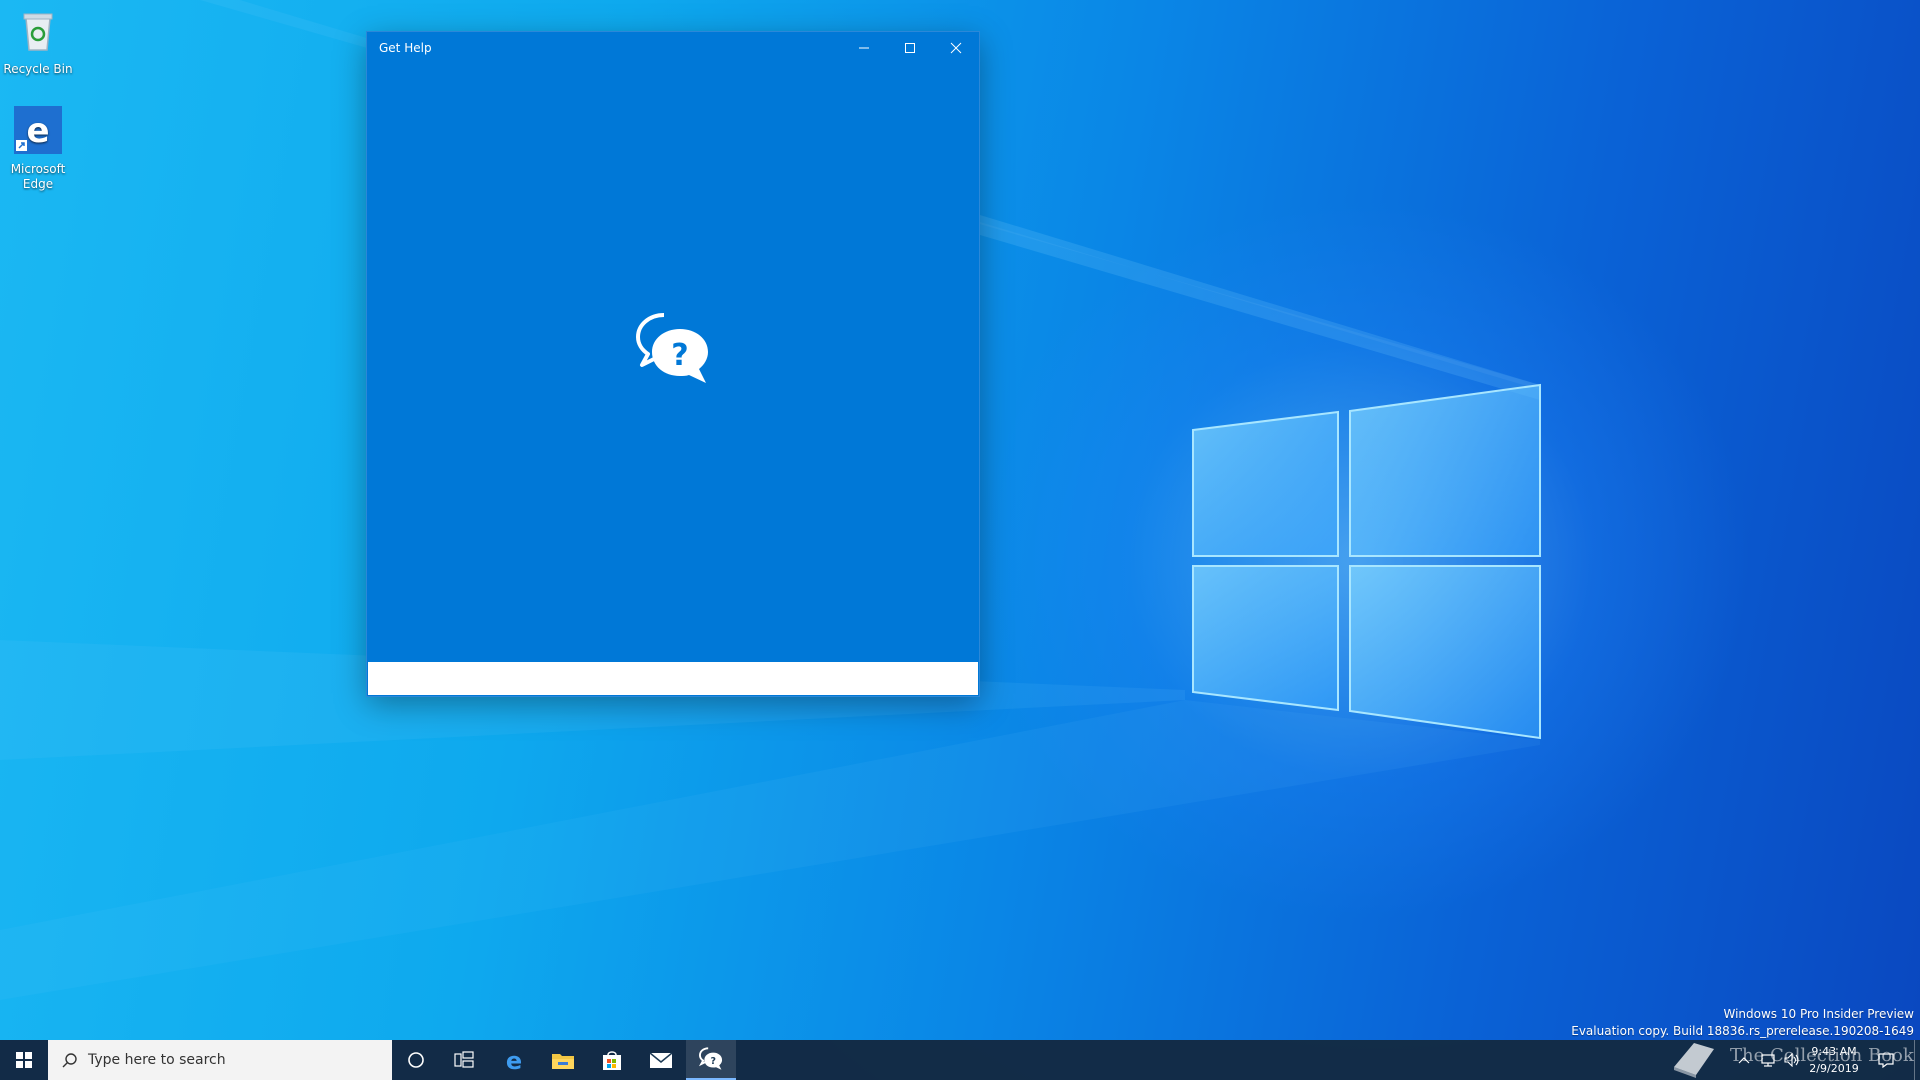  Describe the element at coordinates (1818, 1014) in the screenshot. I see `watermark-line-1: Windows 10 Pro Insider Preview` at that location.